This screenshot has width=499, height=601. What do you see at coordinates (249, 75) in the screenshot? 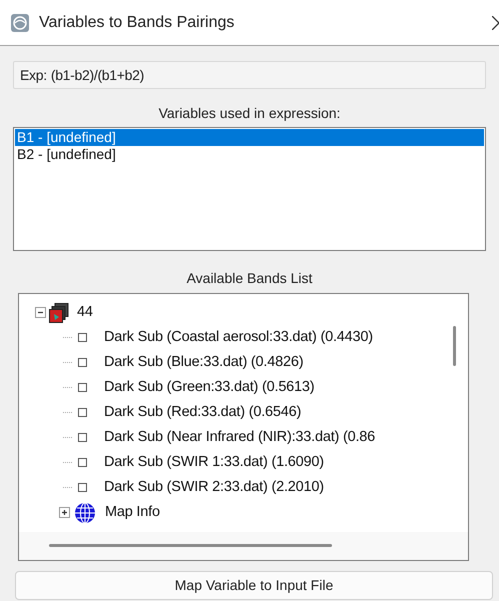
I see `expression-field: Exp: (b1-b2)/(b1+b2)` at bounding box center [249, 75].